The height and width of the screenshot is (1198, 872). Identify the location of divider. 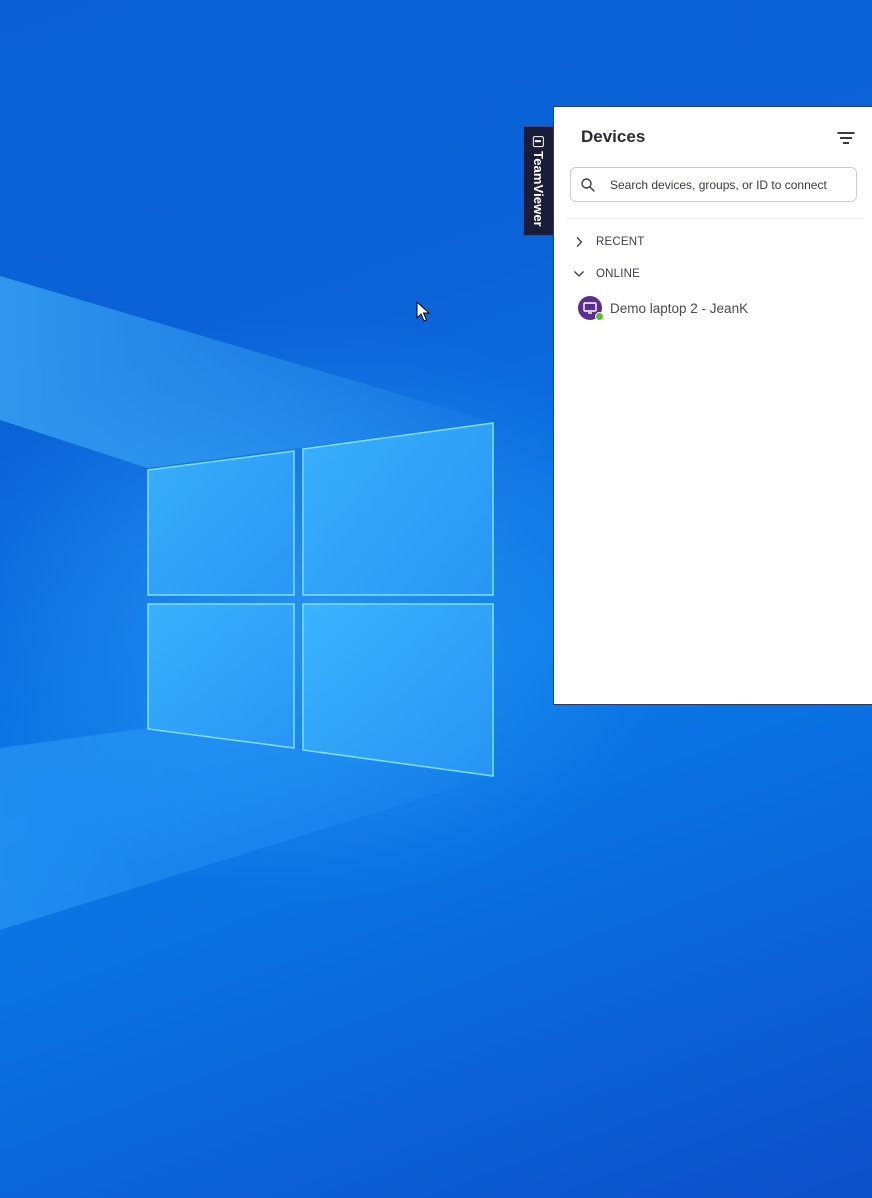
(715, 218).